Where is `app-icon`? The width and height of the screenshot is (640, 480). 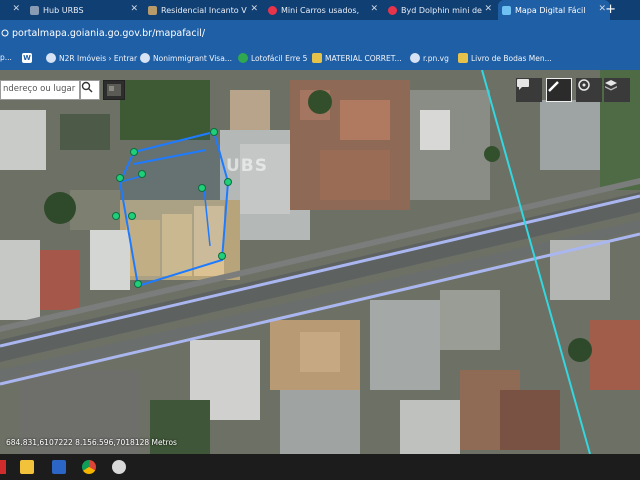
app-icon is located at coordinates (119, 467).